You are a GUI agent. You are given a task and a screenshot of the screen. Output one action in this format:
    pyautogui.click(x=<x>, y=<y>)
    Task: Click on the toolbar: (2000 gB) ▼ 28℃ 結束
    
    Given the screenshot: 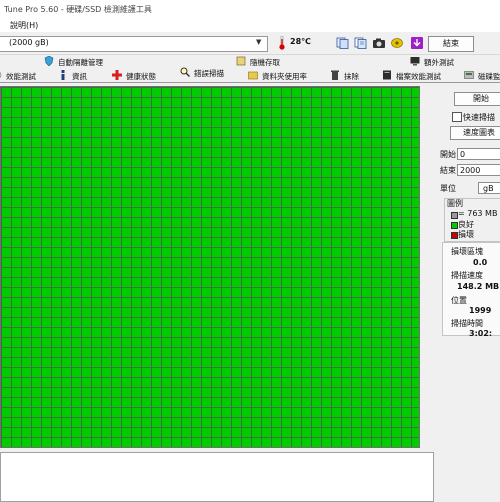 What is the action you would take?
    pyautogui.click(x=250, y=43)
    